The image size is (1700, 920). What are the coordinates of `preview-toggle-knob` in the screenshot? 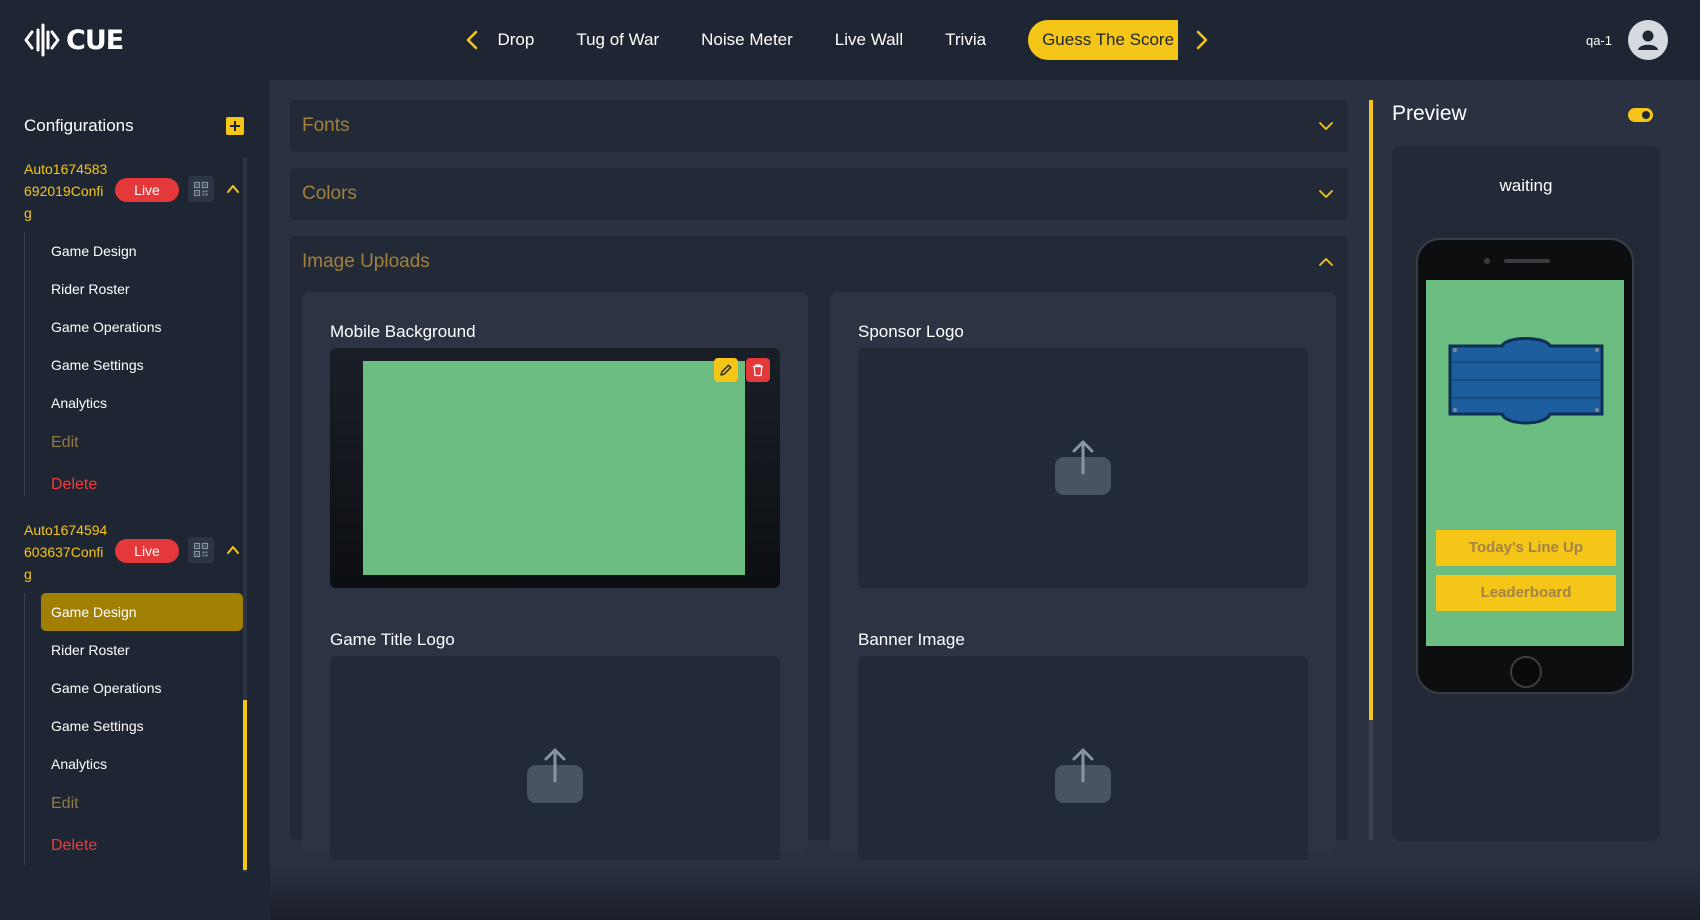 It's located at (1646, 115).